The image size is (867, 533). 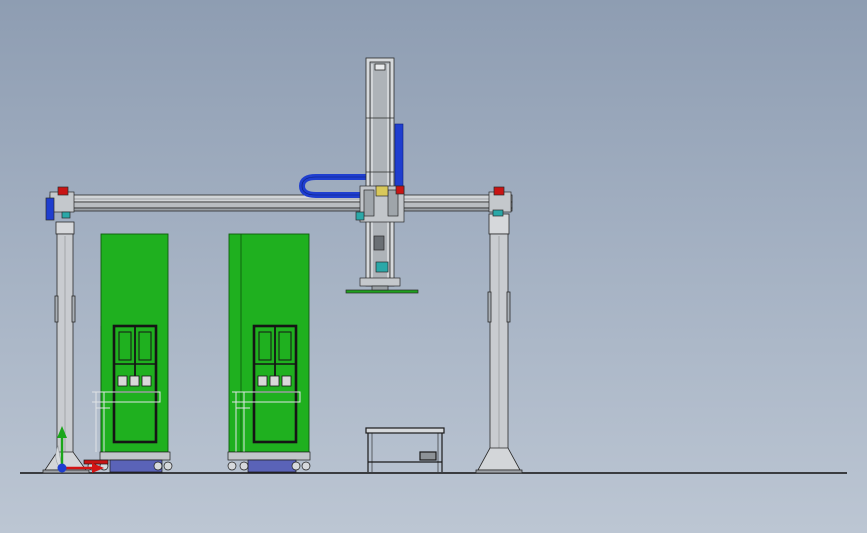 What do you see at coordinates (60, 203) in the screenshot?
I see `crossbeam-end-left` at bounding box center [60, 203].